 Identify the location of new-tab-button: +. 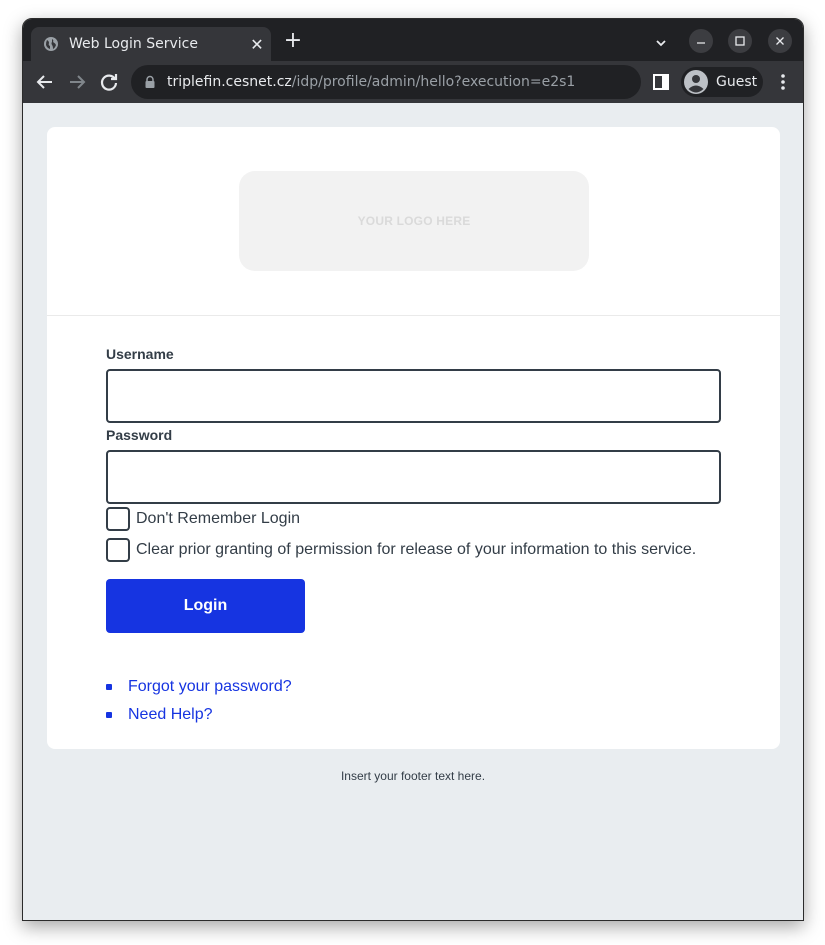
(293, 41).